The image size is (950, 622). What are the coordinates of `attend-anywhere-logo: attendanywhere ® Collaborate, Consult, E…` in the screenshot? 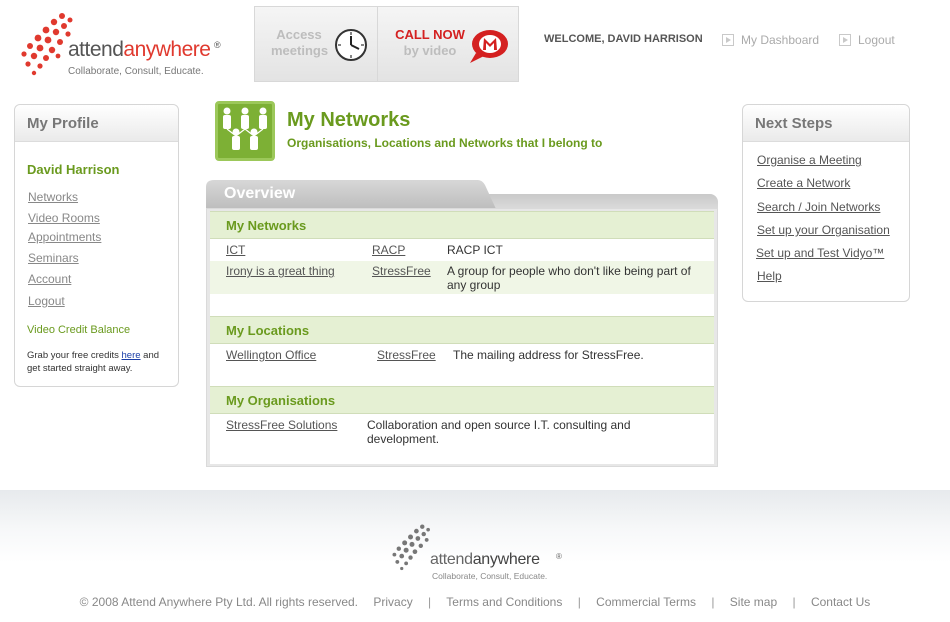 It's located at (123, 46).